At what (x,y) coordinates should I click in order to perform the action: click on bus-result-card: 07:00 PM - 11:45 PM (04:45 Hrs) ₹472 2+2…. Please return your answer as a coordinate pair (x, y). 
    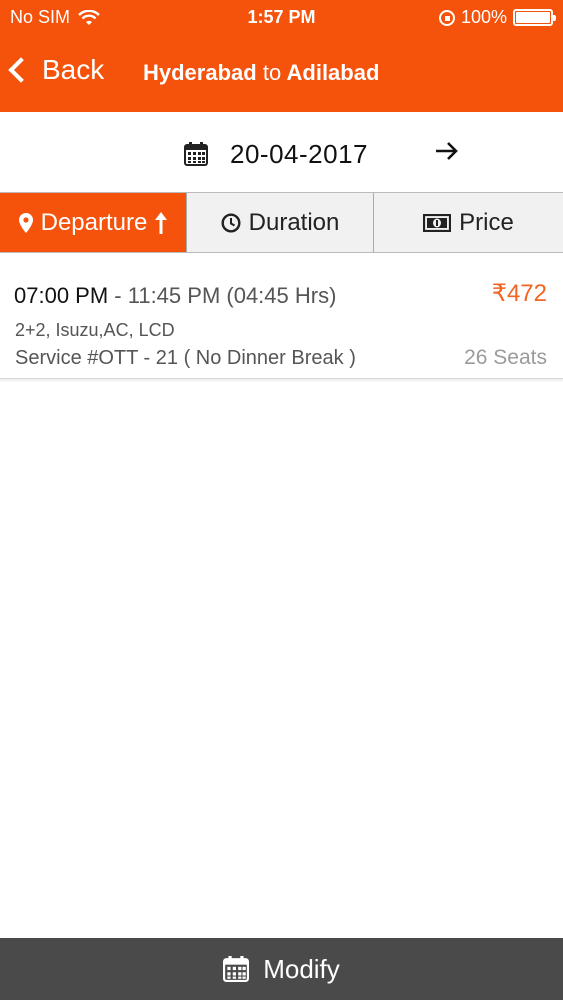
    Looking at the image, I should click on (281, 316).